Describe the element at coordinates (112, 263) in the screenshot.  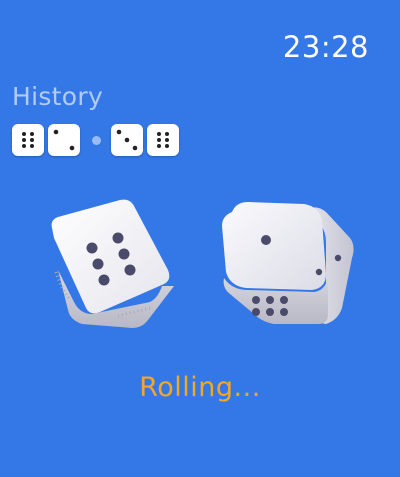
I see `rolling-die-left` at that location.